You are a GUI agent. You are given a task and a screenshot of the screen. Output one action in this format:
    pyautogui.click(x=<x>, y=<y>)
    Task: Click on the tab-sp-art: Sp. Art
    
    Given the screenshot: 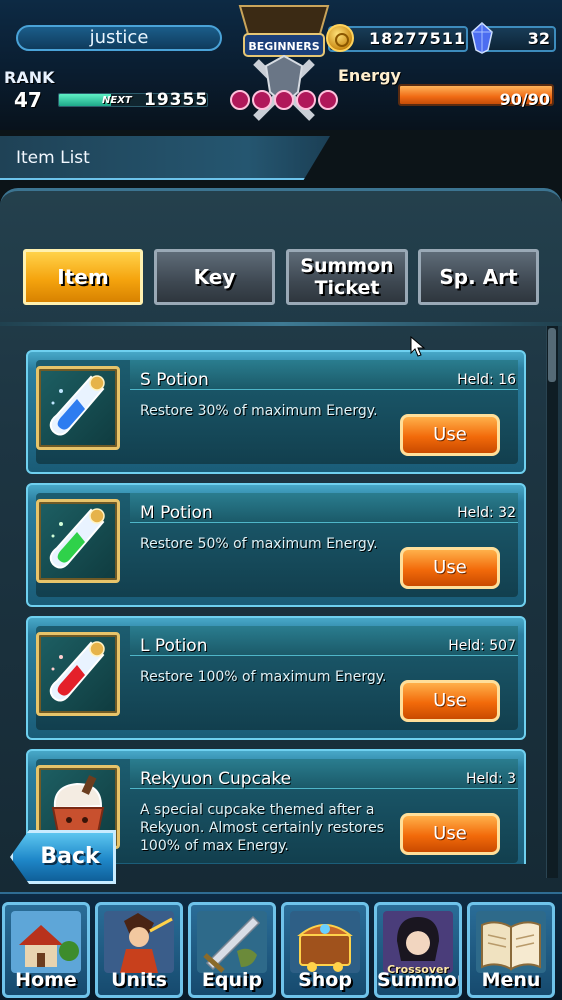 What is the action you would take?
    pyautogui.click(x=478, y=277)
    